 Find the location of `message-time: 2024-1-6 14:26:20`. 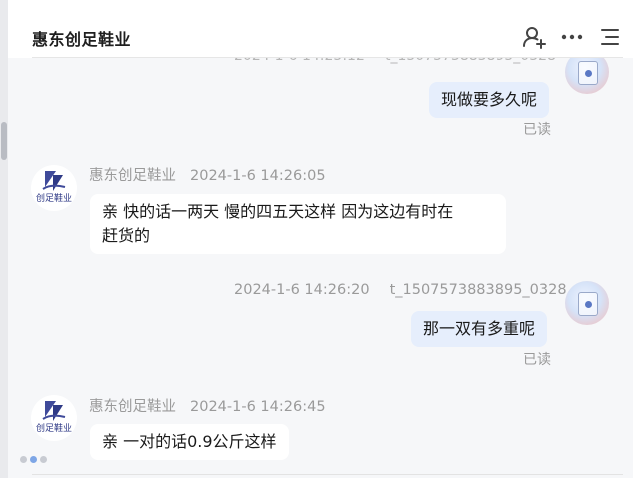

message-time: 2024-1-6 14:26:20 is located at coordinates (302, 290).